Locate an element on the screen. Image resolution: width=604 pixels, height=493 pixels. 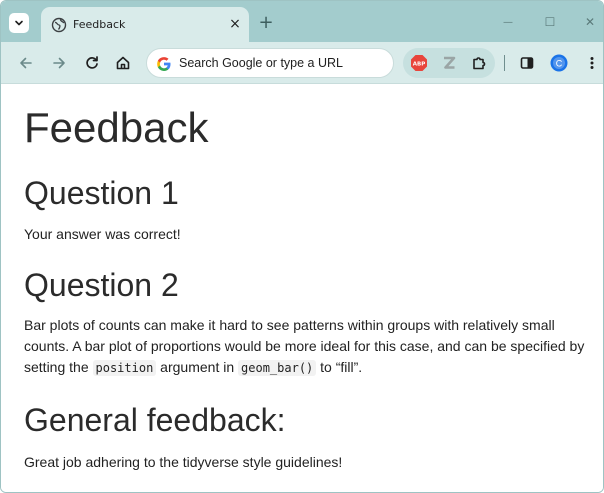
tab-search-button is located at coordinates (19, 23).